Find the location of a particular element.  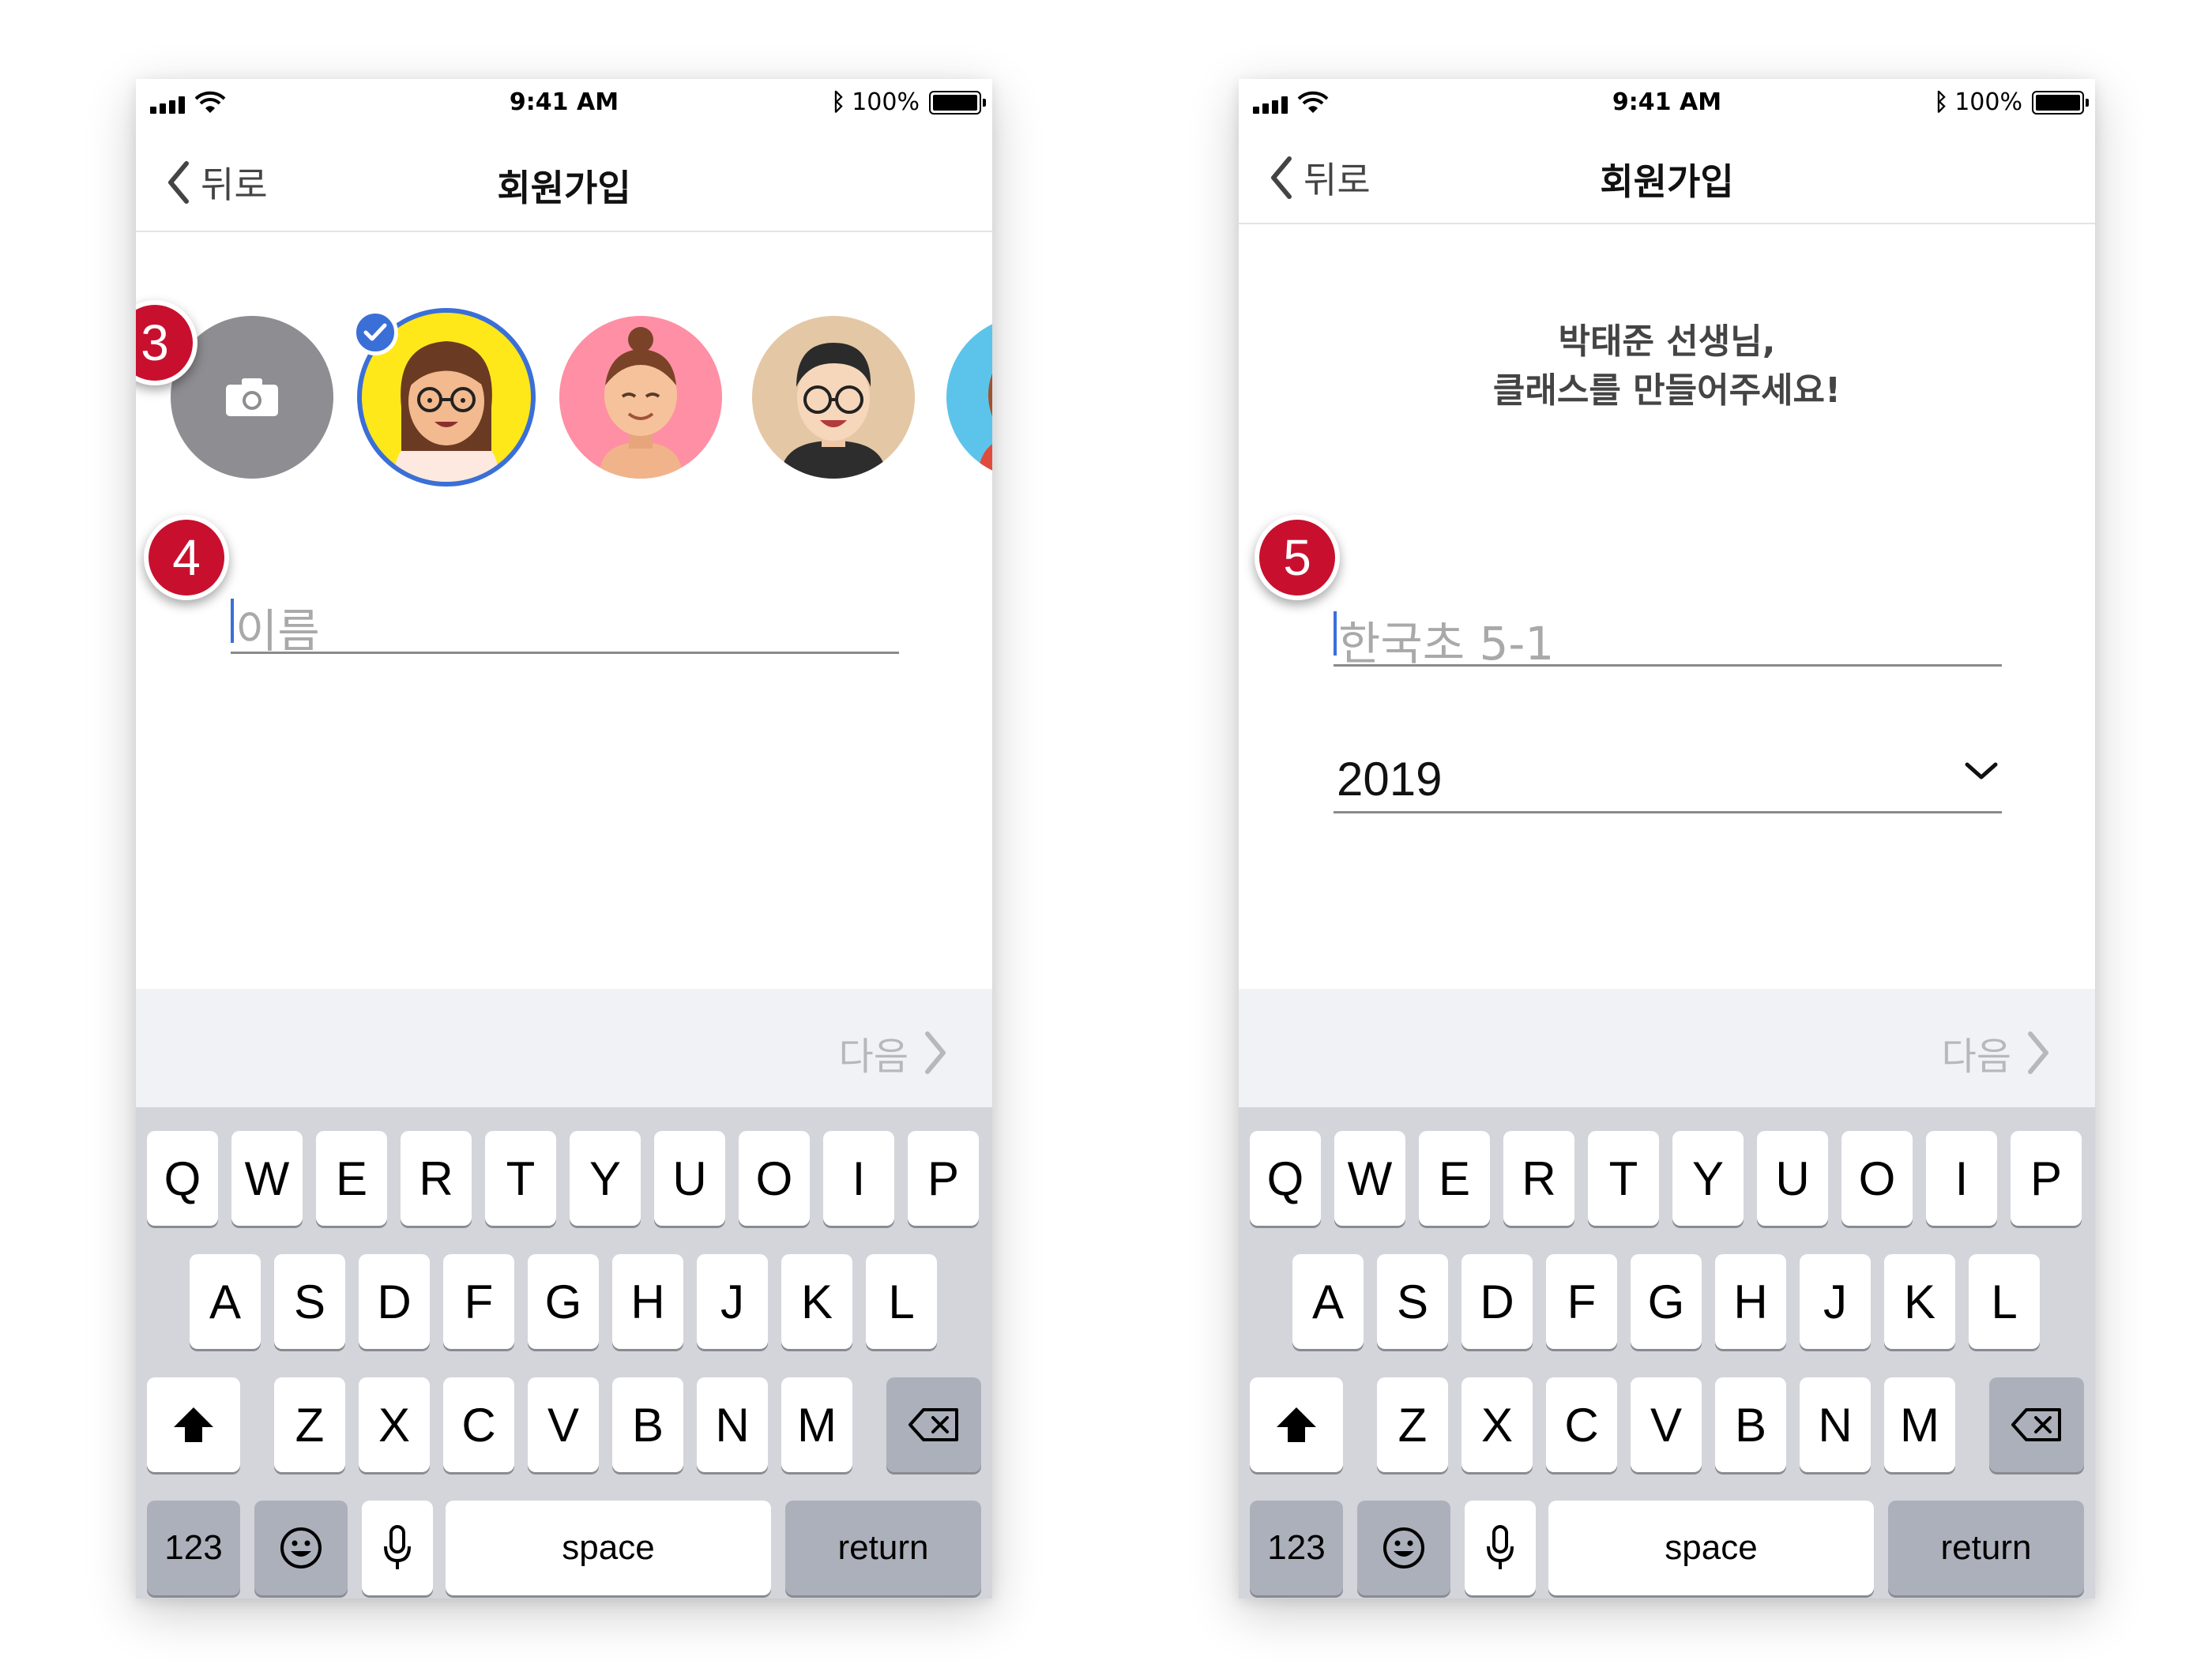

class-name-input: 한국초 5-1 is located at coordinates (1668, 633).